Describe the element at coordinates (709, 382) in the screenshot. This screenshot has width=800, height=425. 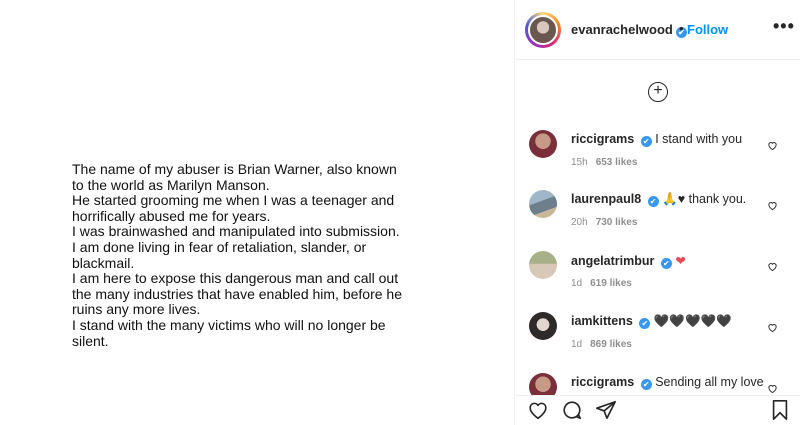
I see `comment-body: Sending all my love` at that location.